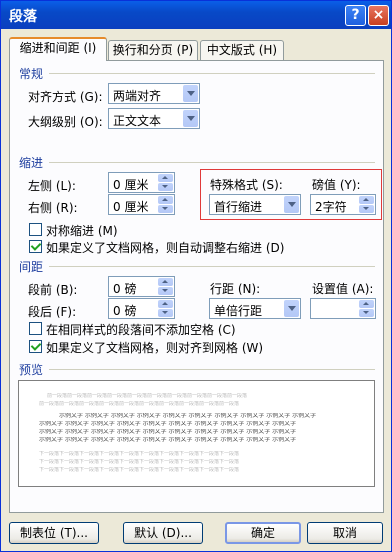  Describe the element at coordinates (31, 267) in the screenshot. I see `section-spacing: 间距` at that location.